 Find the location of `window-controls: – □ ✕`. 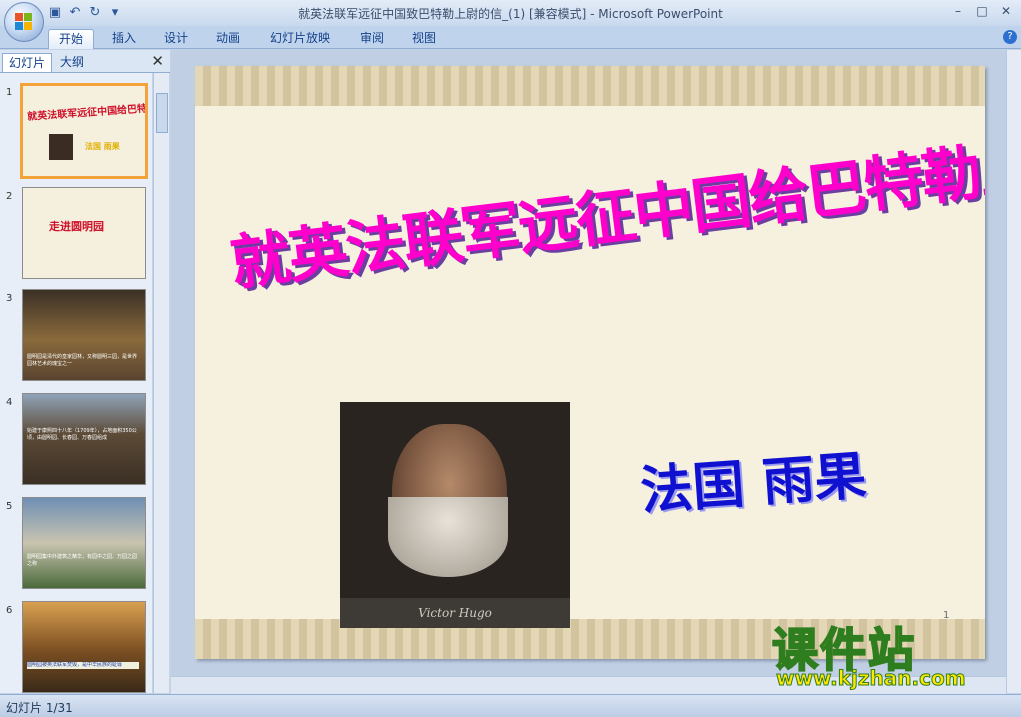

window-controls: – □ ✕ is located at coordinates (982, 11).